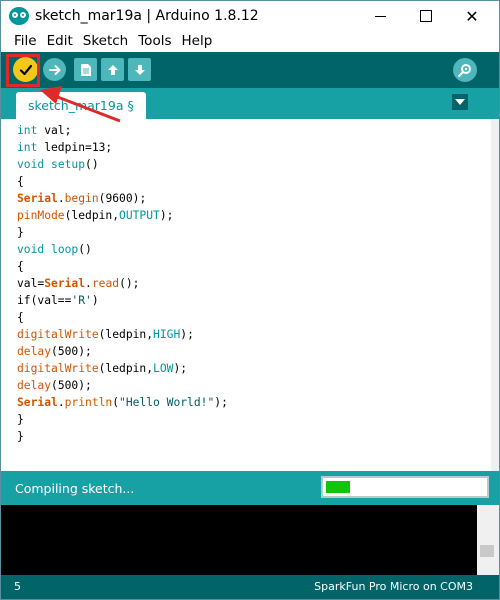 Image resolution: width=500 pixels, height=600 pixels. I want to click on code-line: digitalWrite(ledpin,HIGH);, so click(105, 334).